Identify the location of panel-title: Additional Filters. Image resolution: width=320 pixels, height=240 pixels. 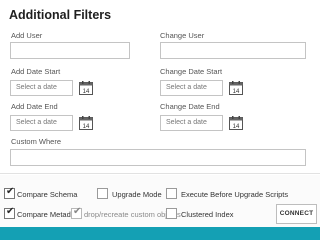
(60, 15).